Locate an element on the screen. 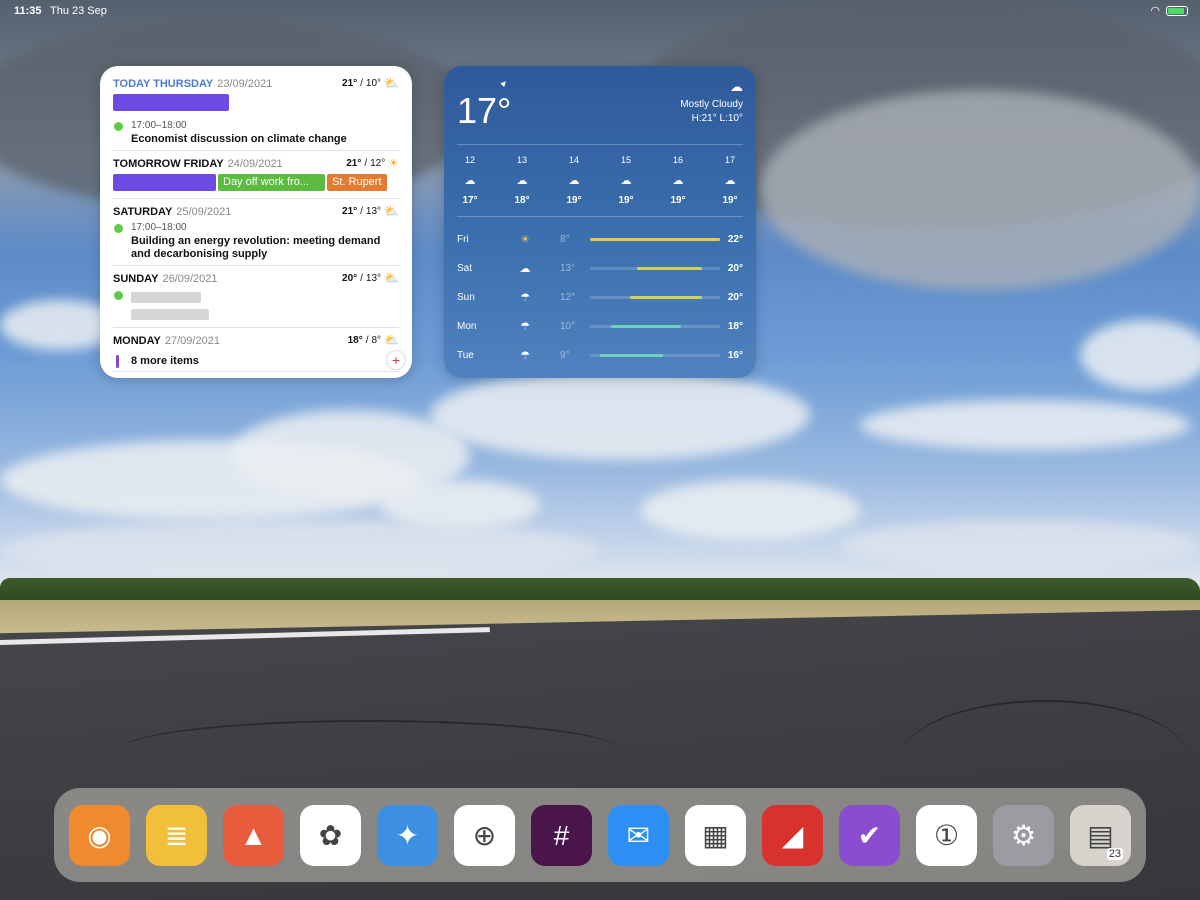 The width and height of the screenshot is (1200, 900). fantastical-icon: ▦ is located at coordinates (715, 835).